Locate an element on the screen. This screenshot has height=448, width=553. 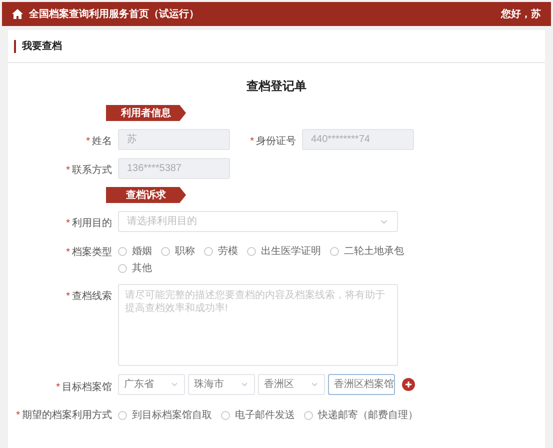
add-button is located at coordinates (408, 384).